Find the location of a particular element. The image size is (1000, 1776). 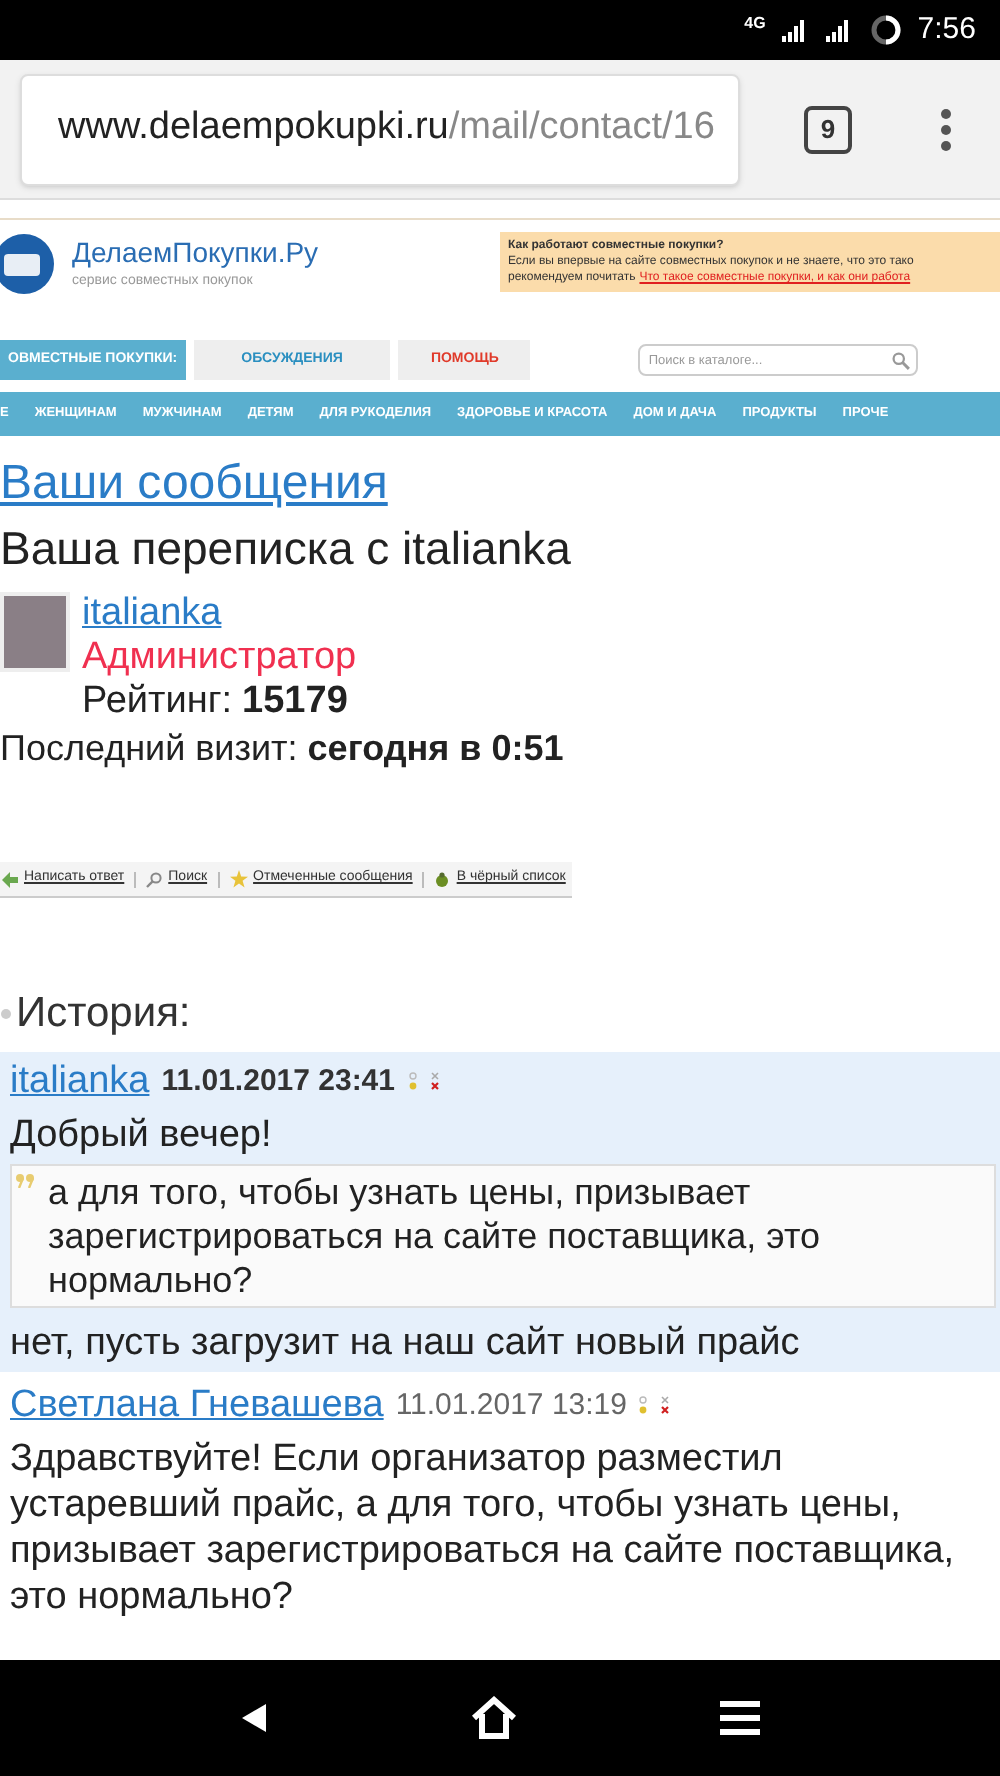

logo-title: ДелаемПокупки.Ру is located at coordinates (195, 253).